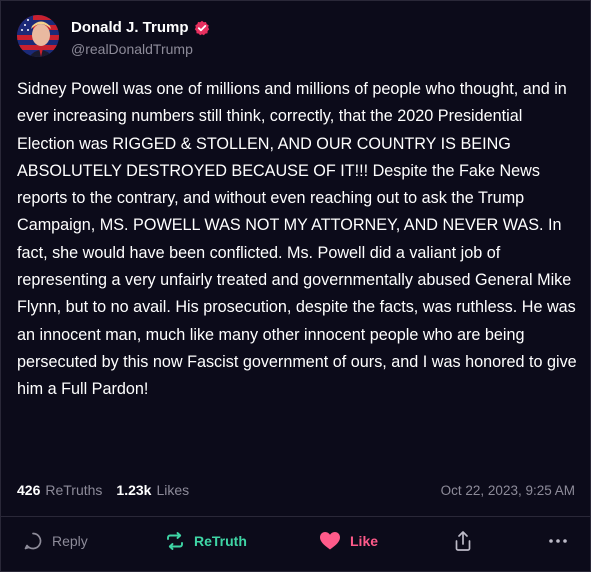 The width and height of the screenshot is (591, 572). I want to click on post-header: Donald J. Trump @realDonaldTrump, so click(113, 36).